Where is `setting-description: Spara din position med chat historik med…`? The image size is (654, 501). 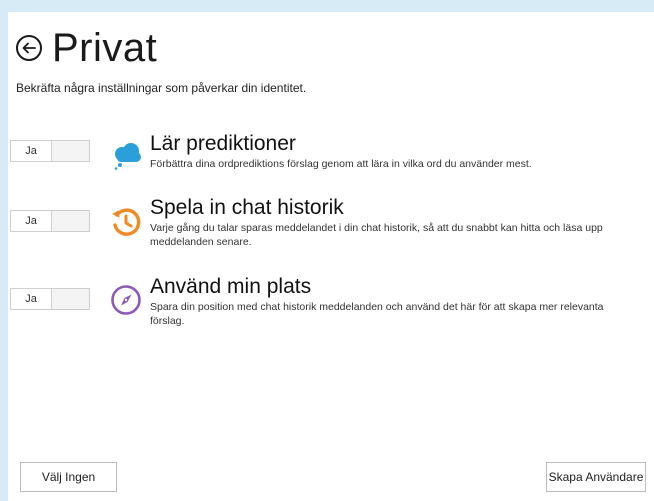
setting-description: Spara din position med chat historik med… is located at coordinates (377, 314).